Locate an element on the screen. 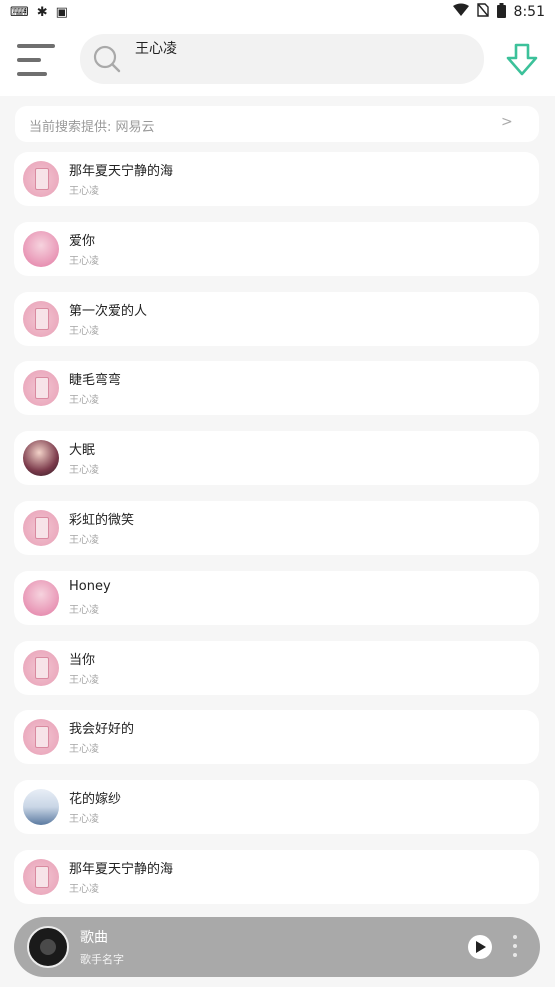 The height and width of the screenshot is (987, 555). status-left-icons: ⌨ ✱ ▣ is located at coordinates (34, 12).